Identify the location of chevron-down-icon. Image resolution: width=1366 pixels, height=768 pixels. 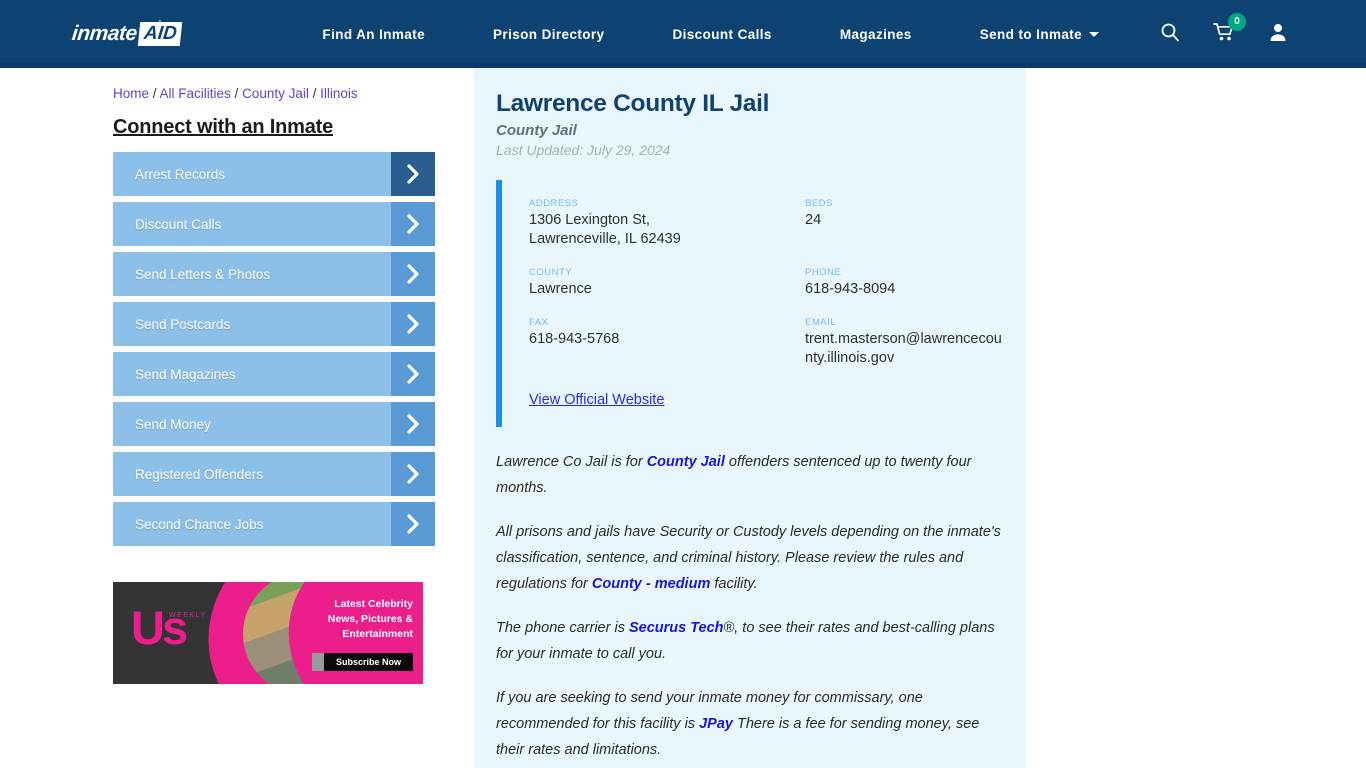
(1094, 35).